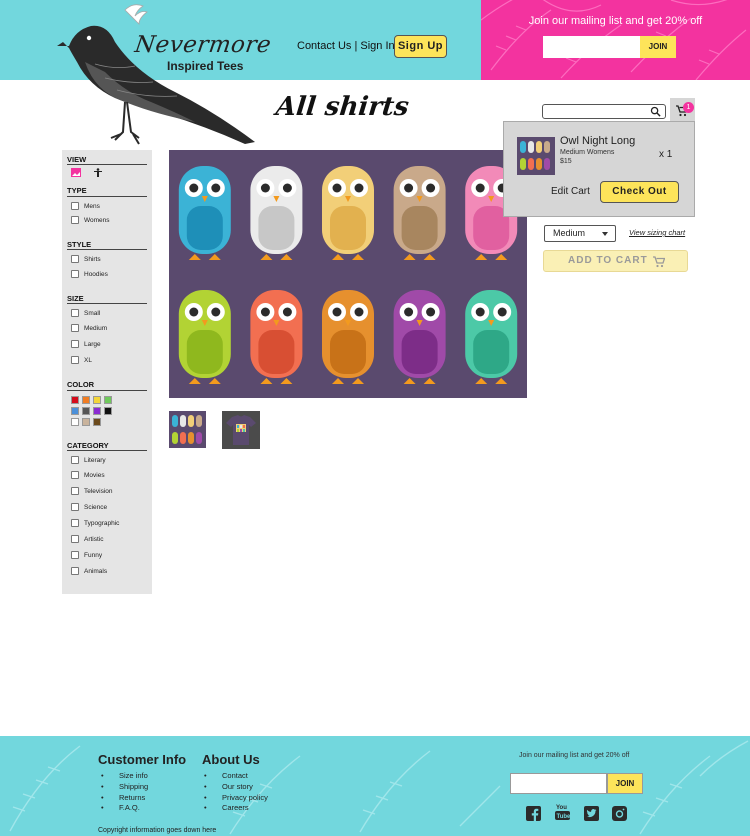 This screenshot has width=750, height=836. I want to click on customer-info-list: Size info Shipping Returns F.A.Q., so click(124, 792).